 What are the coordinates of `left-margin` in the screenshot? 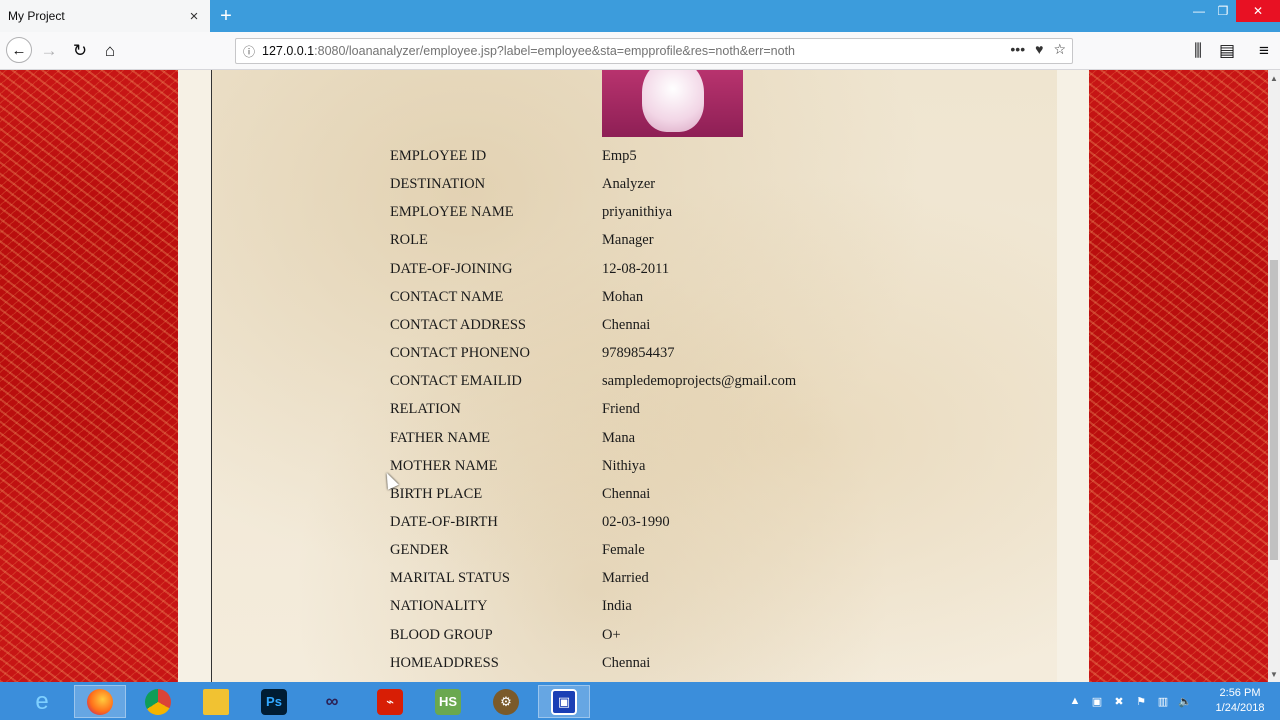 It's located at (195, 376).